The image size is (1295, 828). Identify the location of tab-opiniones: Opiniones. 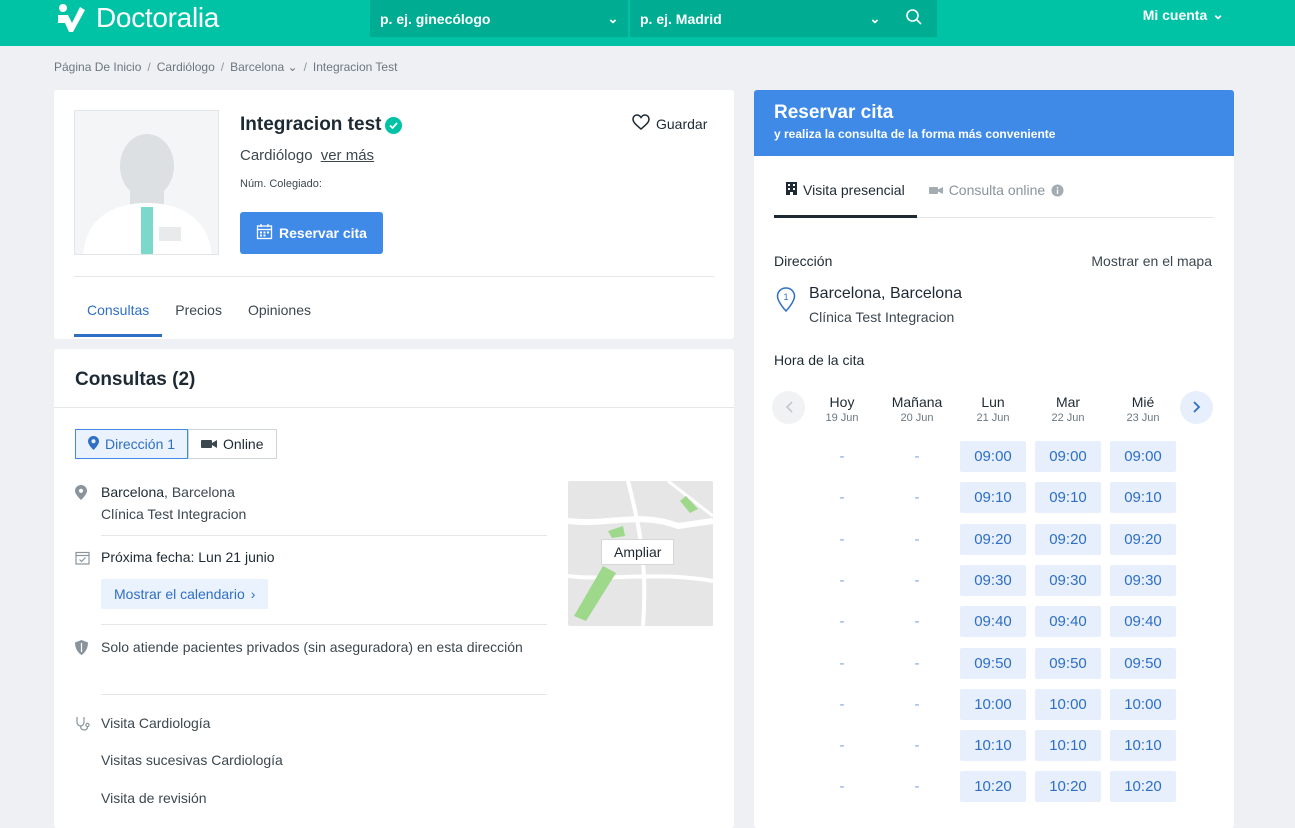
(279, 315).